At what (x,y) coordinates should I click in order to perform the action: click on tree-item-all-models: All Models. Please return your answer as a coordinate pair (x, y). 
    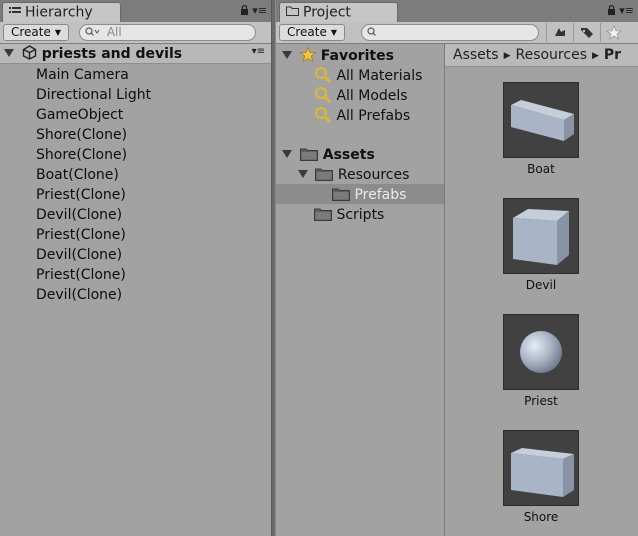
    Looking at the image, I should click on (361, 96).